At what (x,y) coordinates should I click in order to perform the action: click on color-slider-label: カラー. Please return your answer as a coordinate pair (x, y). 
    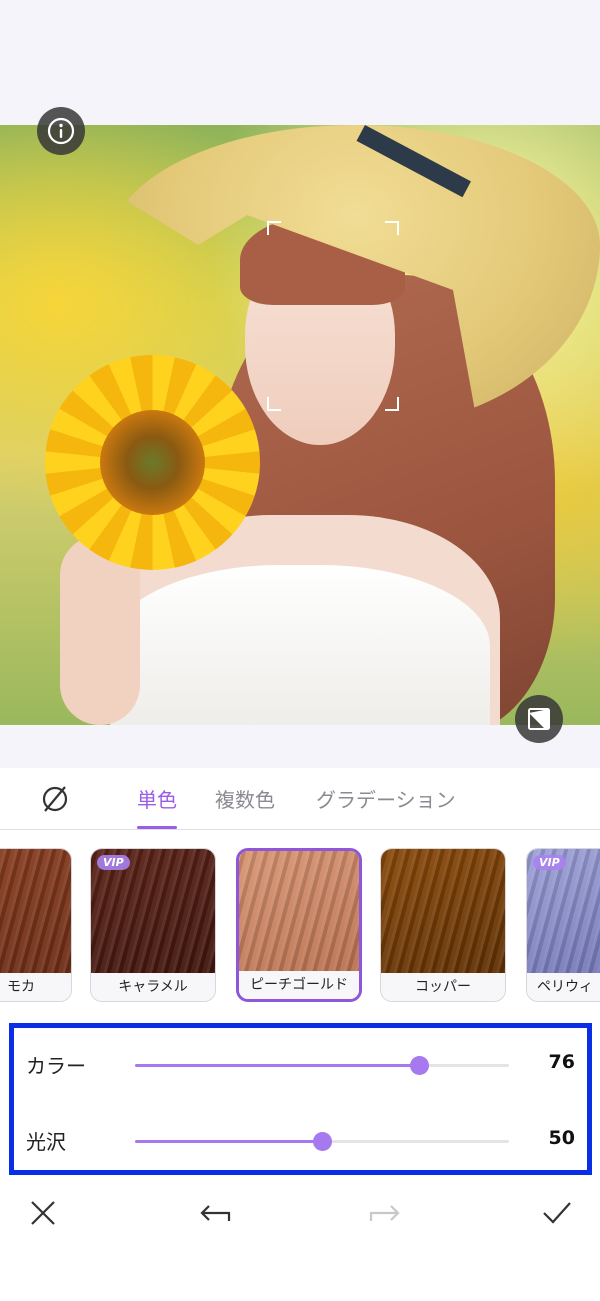
    Looking at the image, I should click on (56, 1066).